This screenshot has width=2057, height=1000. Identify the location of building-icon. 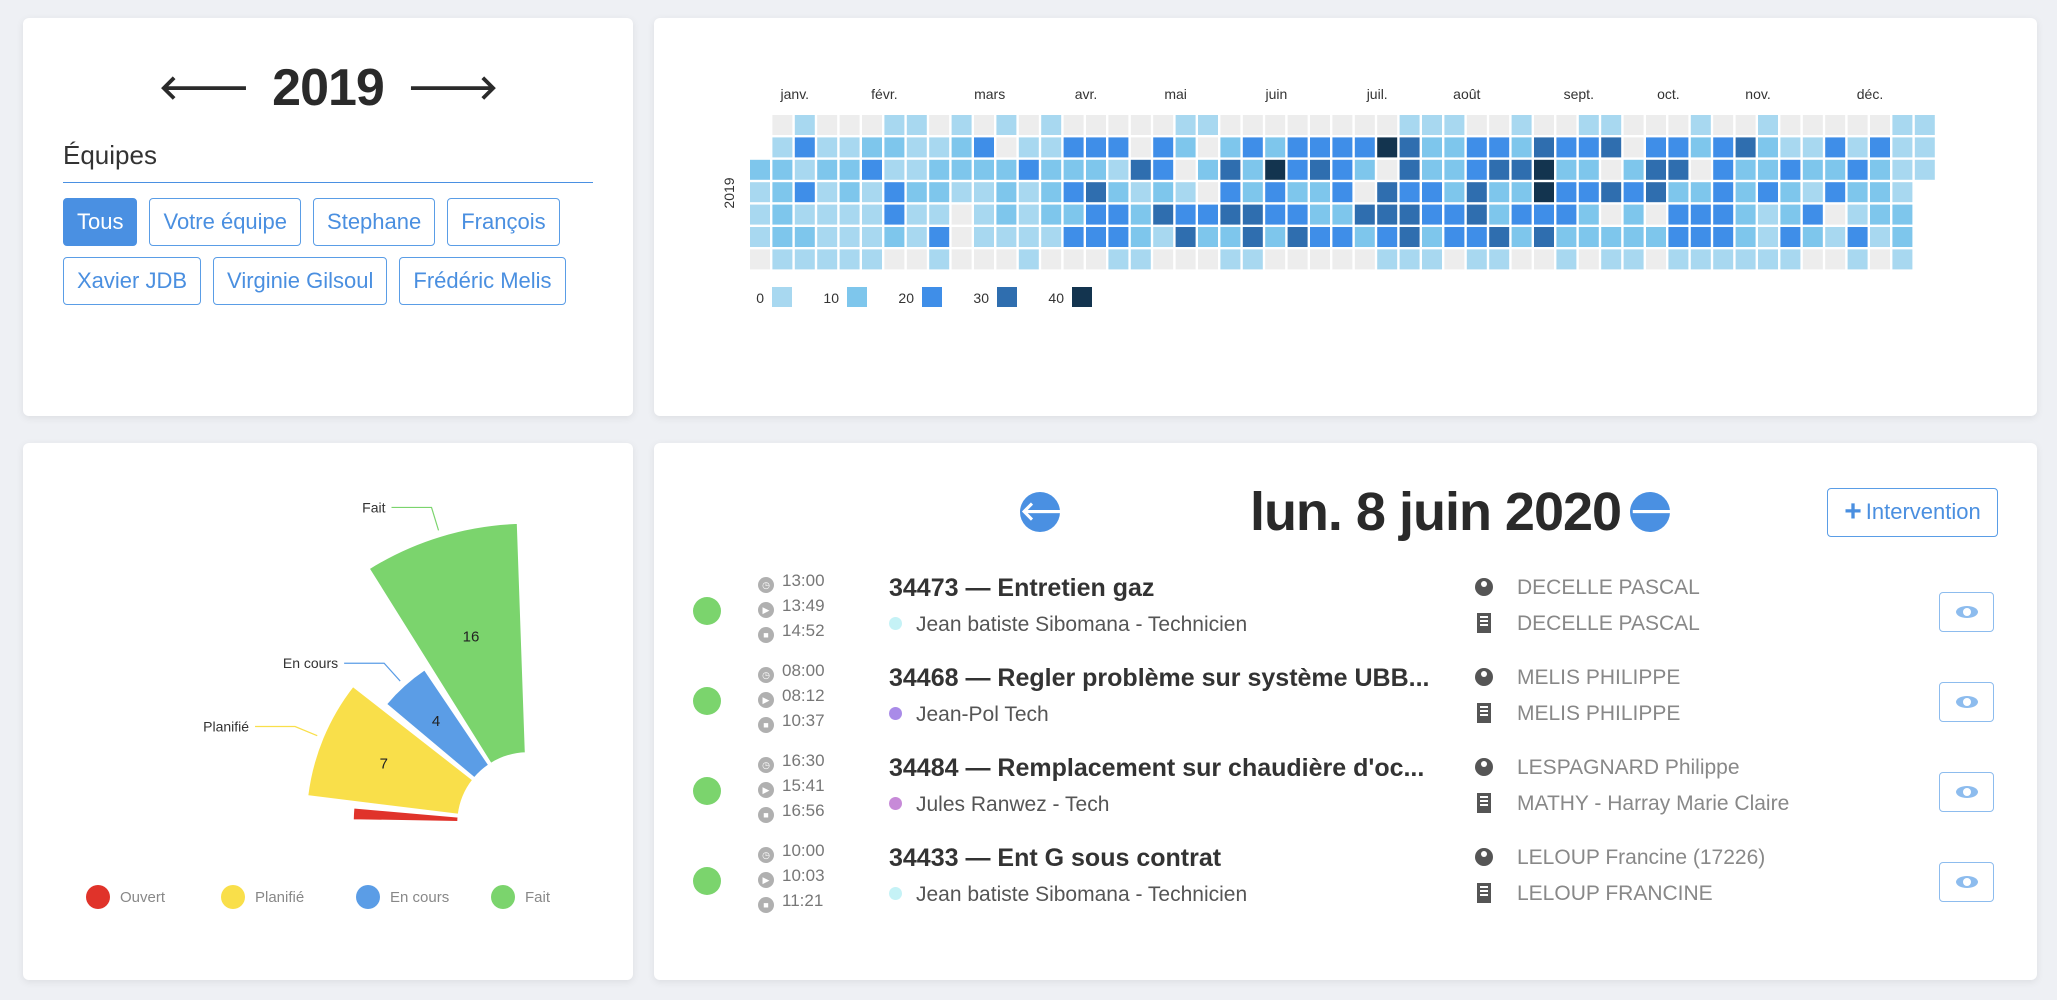
(1484, 713).